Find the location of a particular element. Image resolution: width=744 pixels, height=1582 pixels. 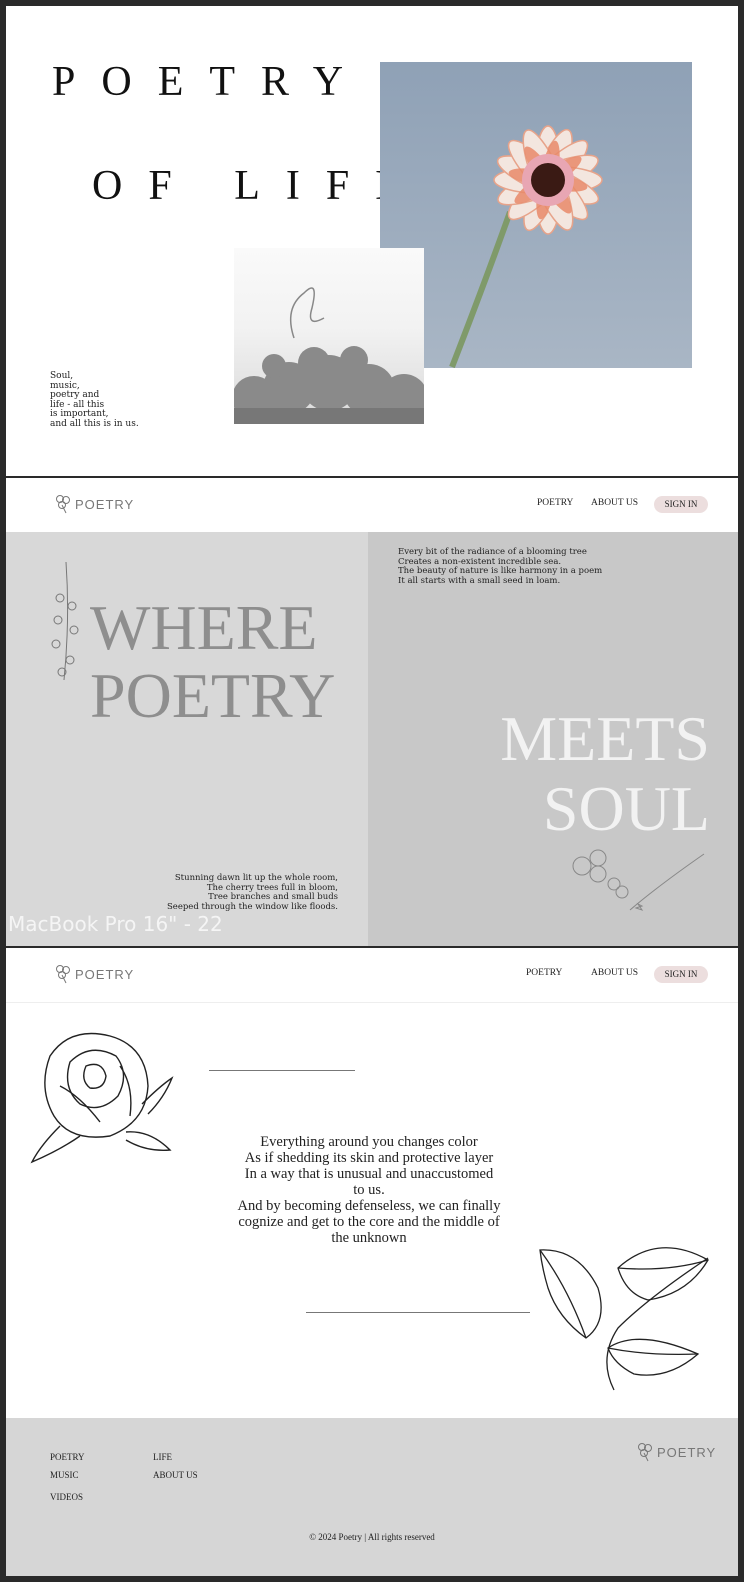

heading-word: MEETS is located at coordinates (605, 738).